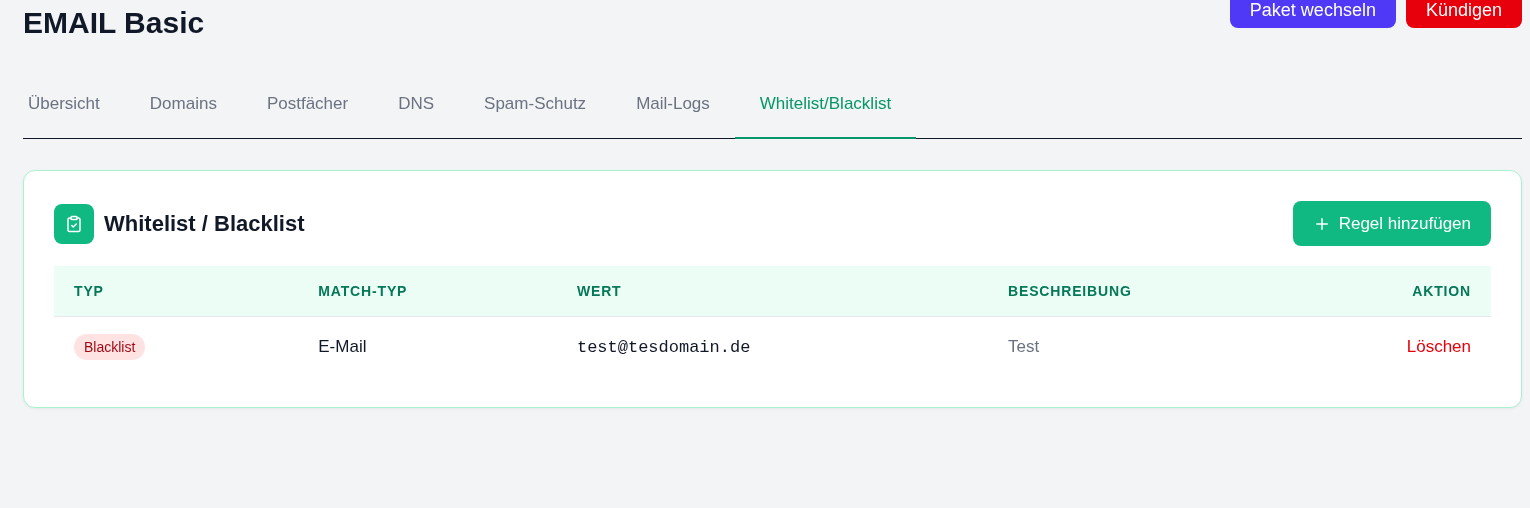 The image size is (1530, 508). Describe the element at coordinates (772, 291) in the screenshot. I see `column-header: WERT` at that location.